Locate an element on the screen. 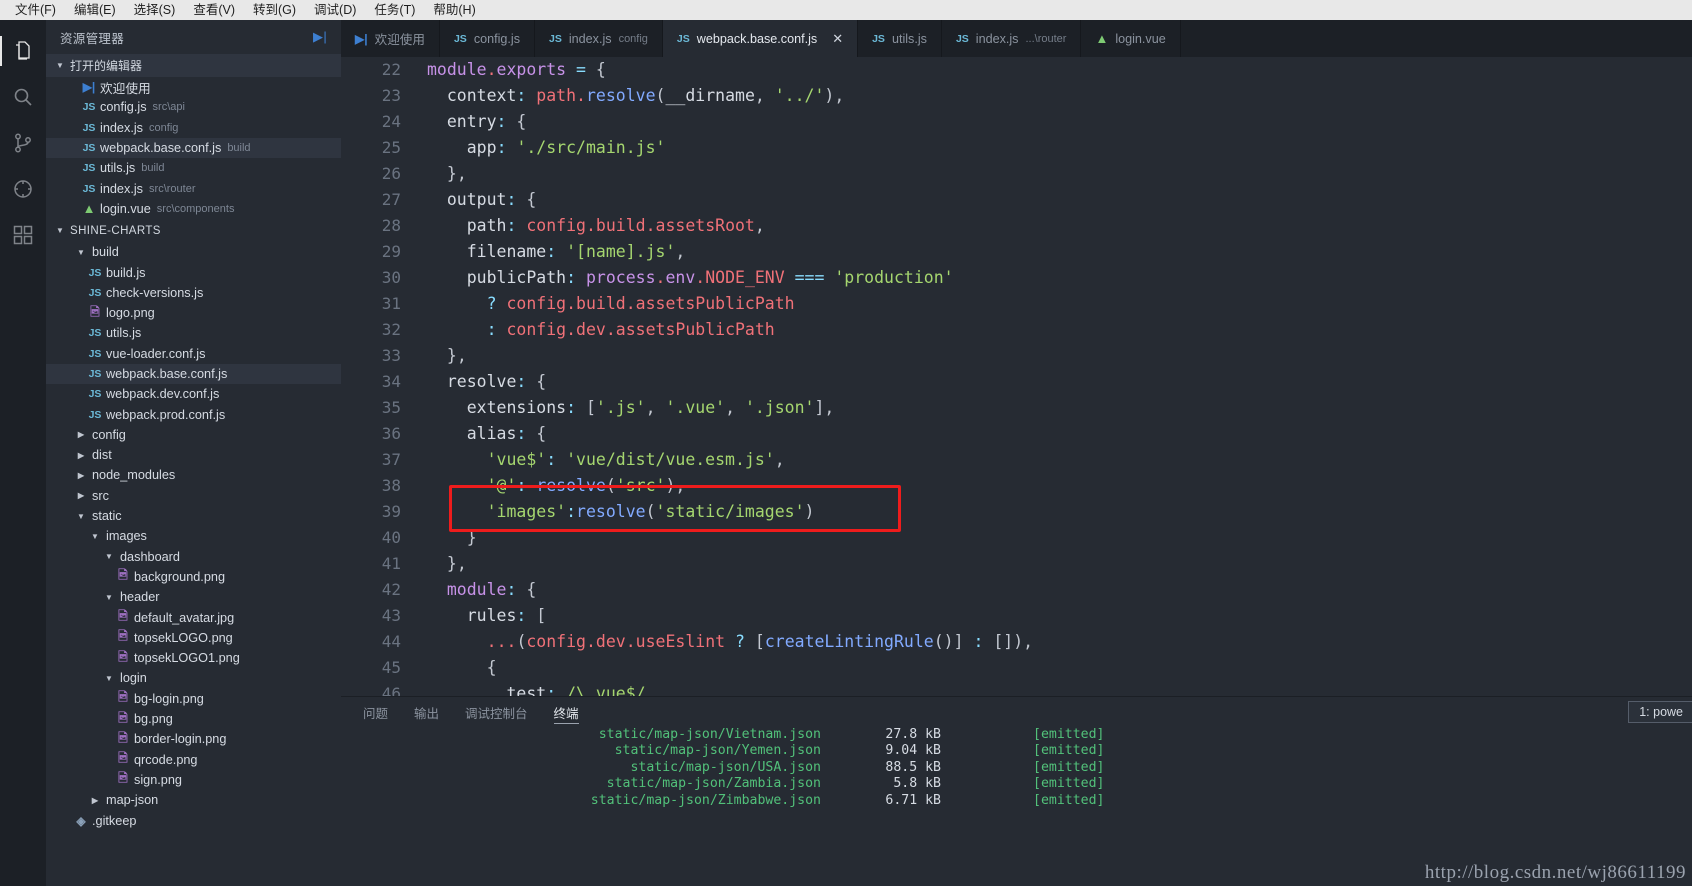  activity-extensions-icon is located at coordinates (23, 235).